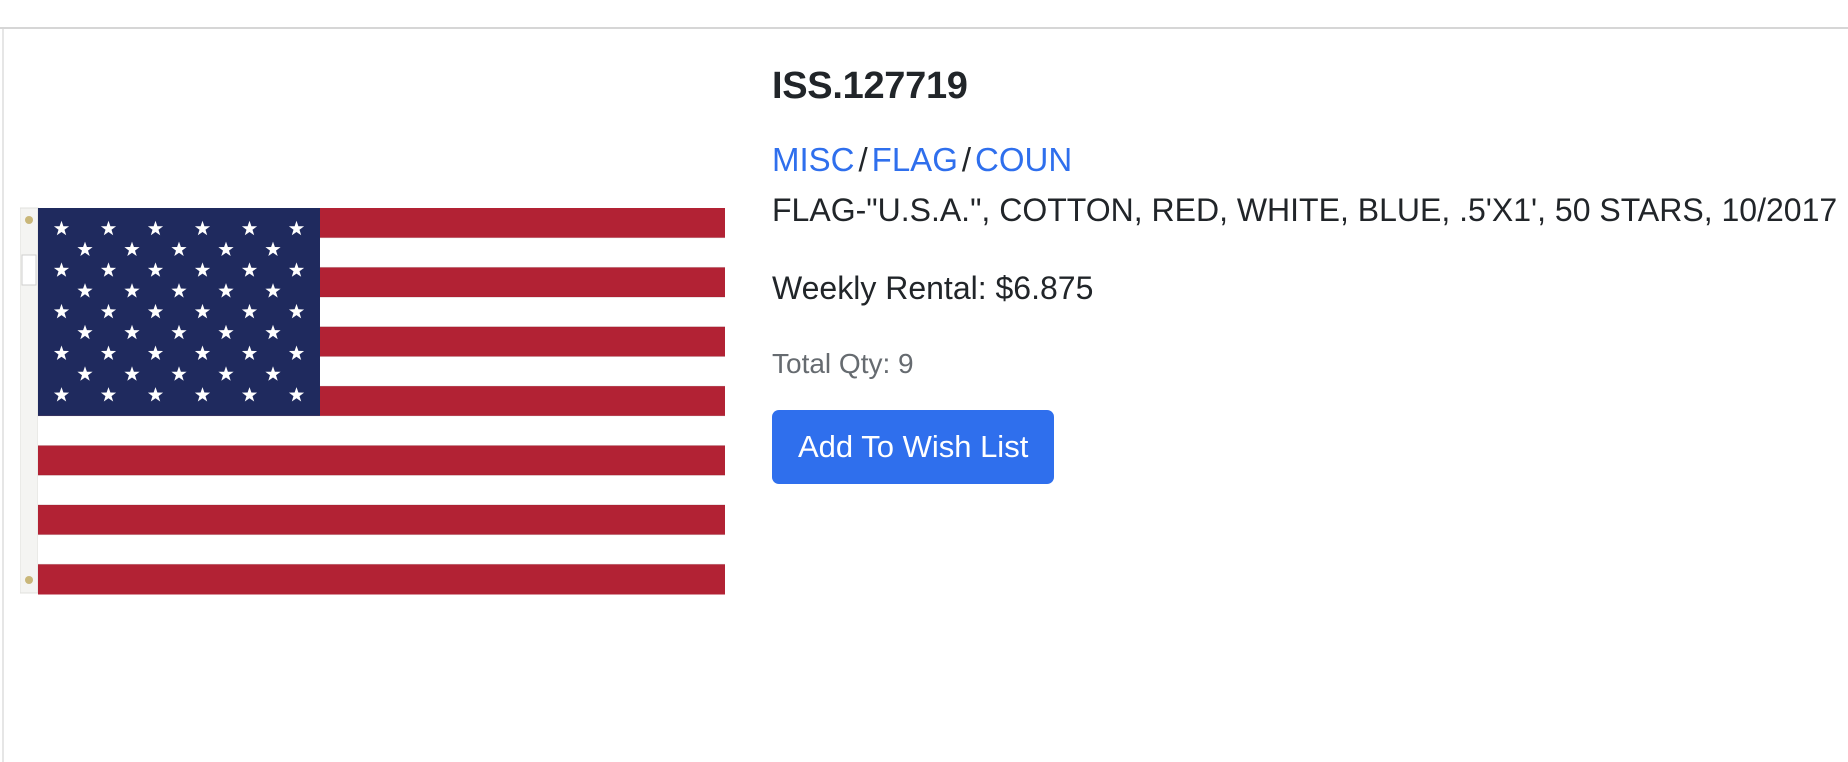  What do you see at coordinates (813, 159) in the screenshot?
I see `breadcrumb-link-misc: MISC` at bounding box center [813, 159].